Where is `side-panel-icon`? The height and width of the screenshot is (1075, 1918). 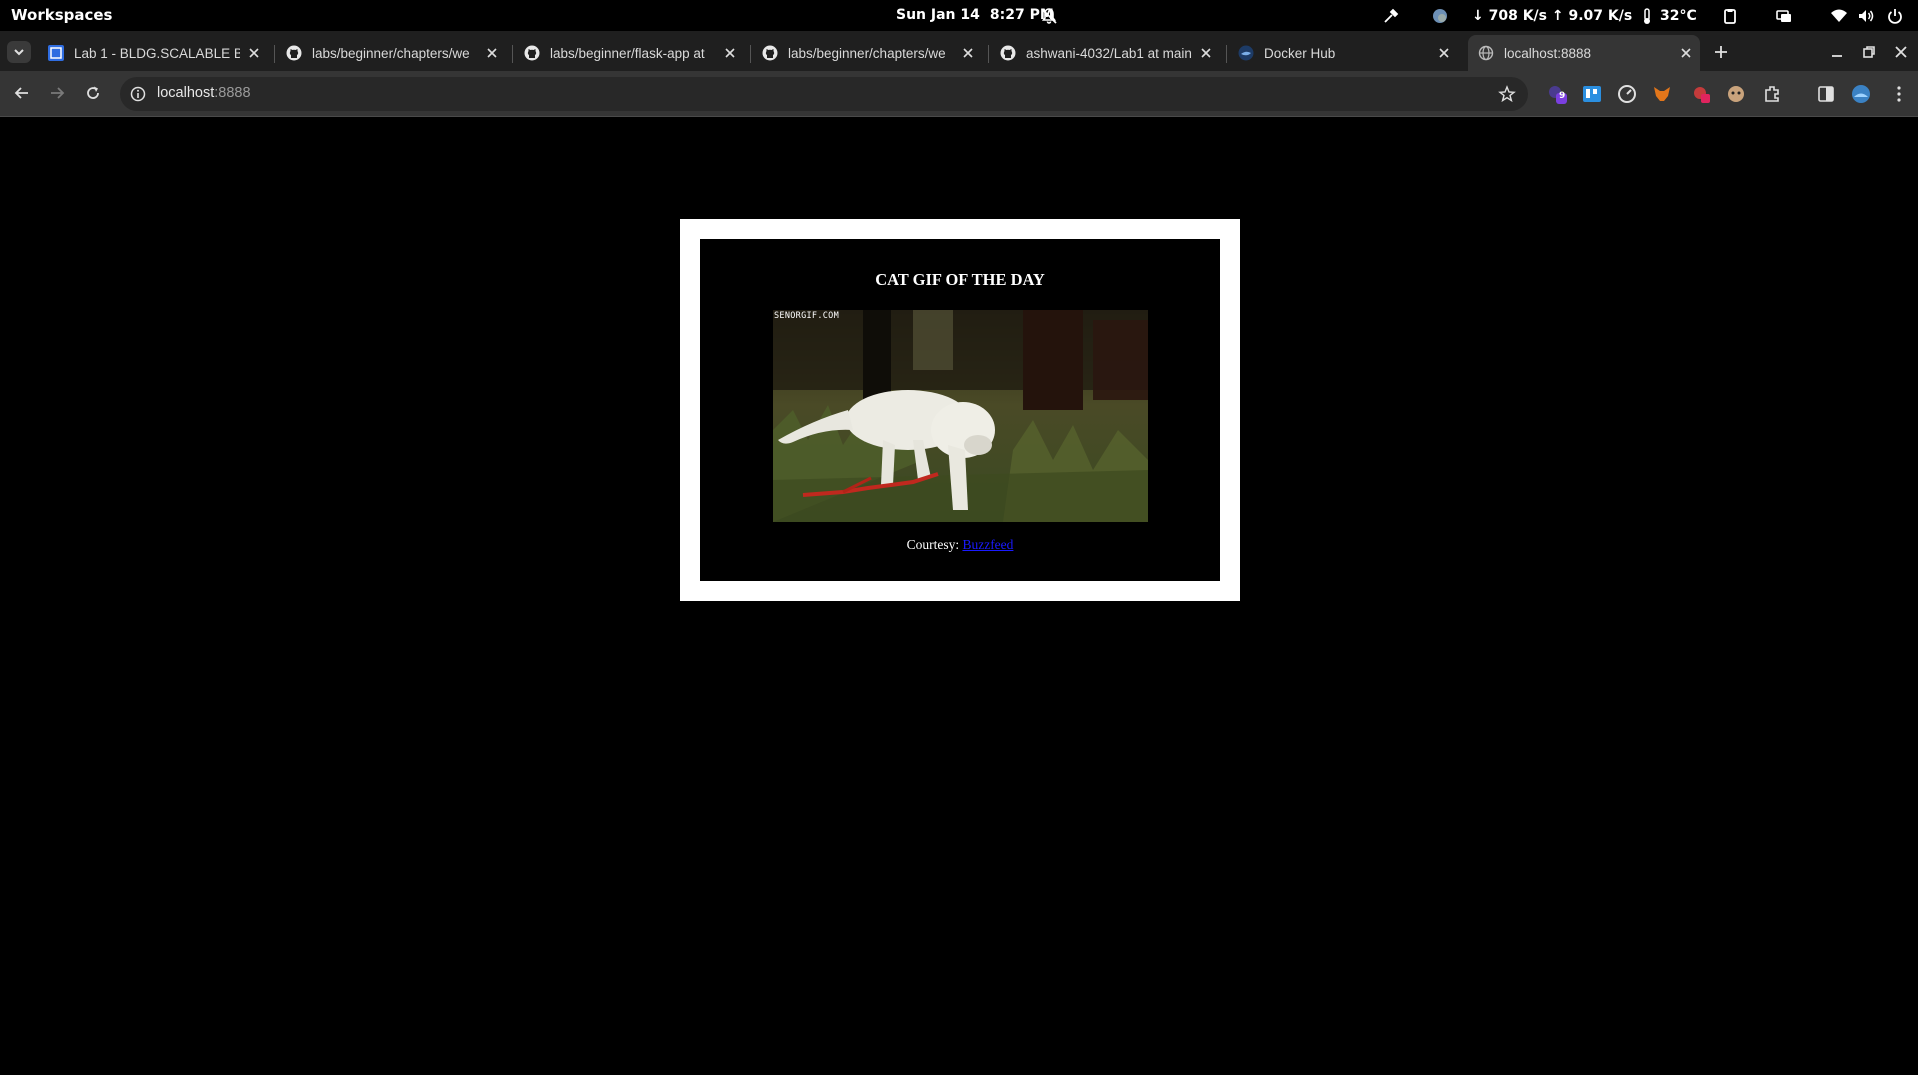 side-panel-icon is located at coordinates (1826, 94).